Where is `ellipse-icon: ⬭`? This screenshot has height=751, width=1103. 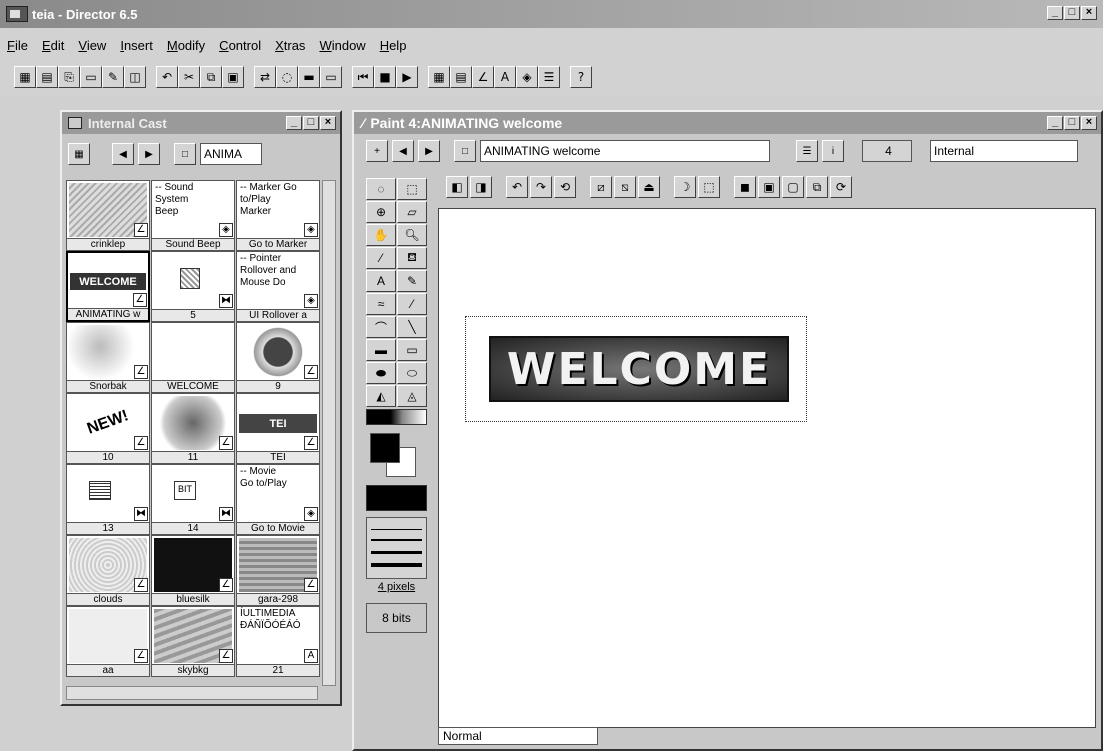 ellipse-icon: ⬭ is located at coordinates (412, 373).